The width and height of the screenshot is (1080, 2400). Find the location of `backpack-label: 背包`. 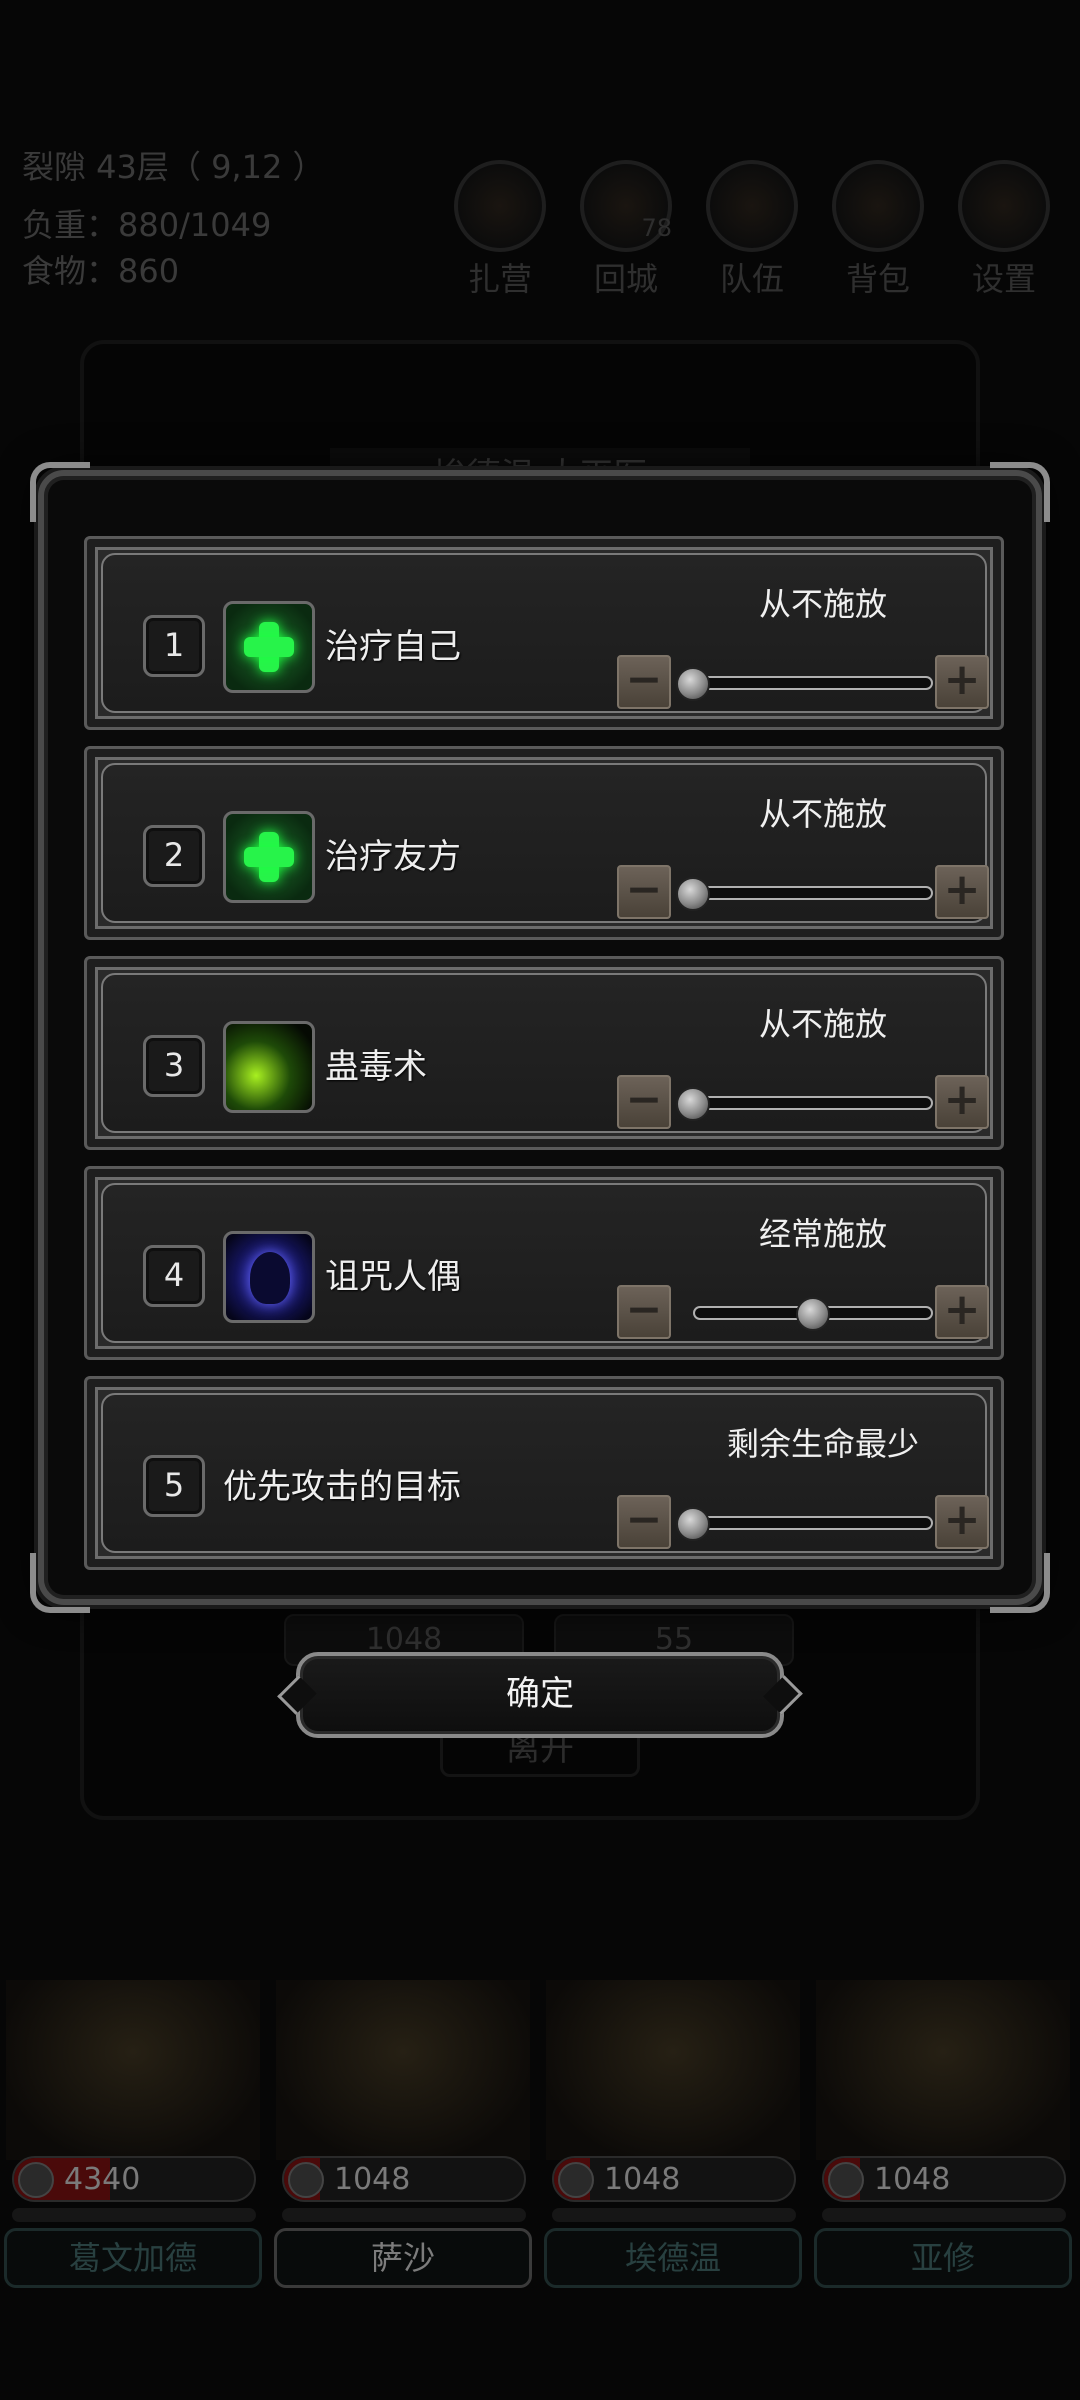

backpack-label: 背包 is located at coordinates (877, 279).